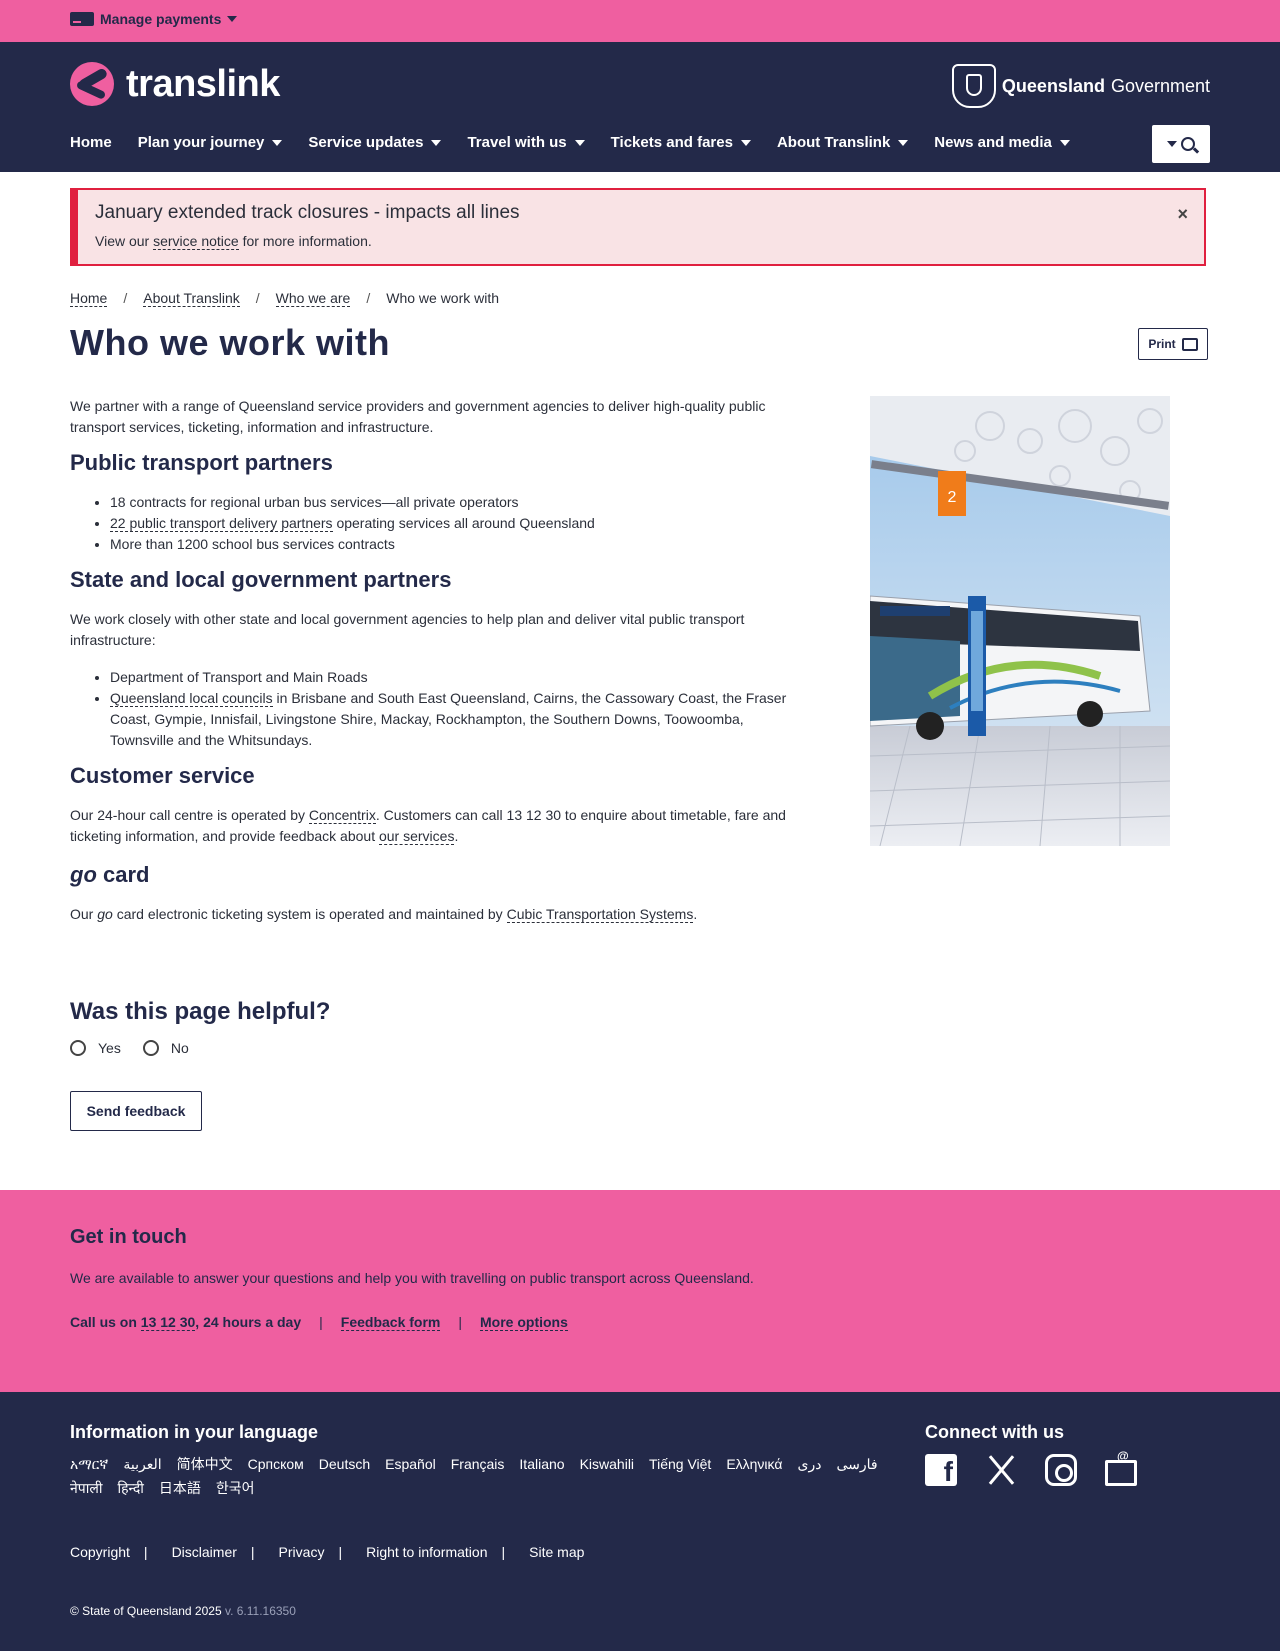 The height and width of the screenshot is (1651, 1280). What do you see at coordinates (128, 1237) in the screenshot?
I see `get-in-touch-title: Get in touch` at bounding box center [128, 1237].